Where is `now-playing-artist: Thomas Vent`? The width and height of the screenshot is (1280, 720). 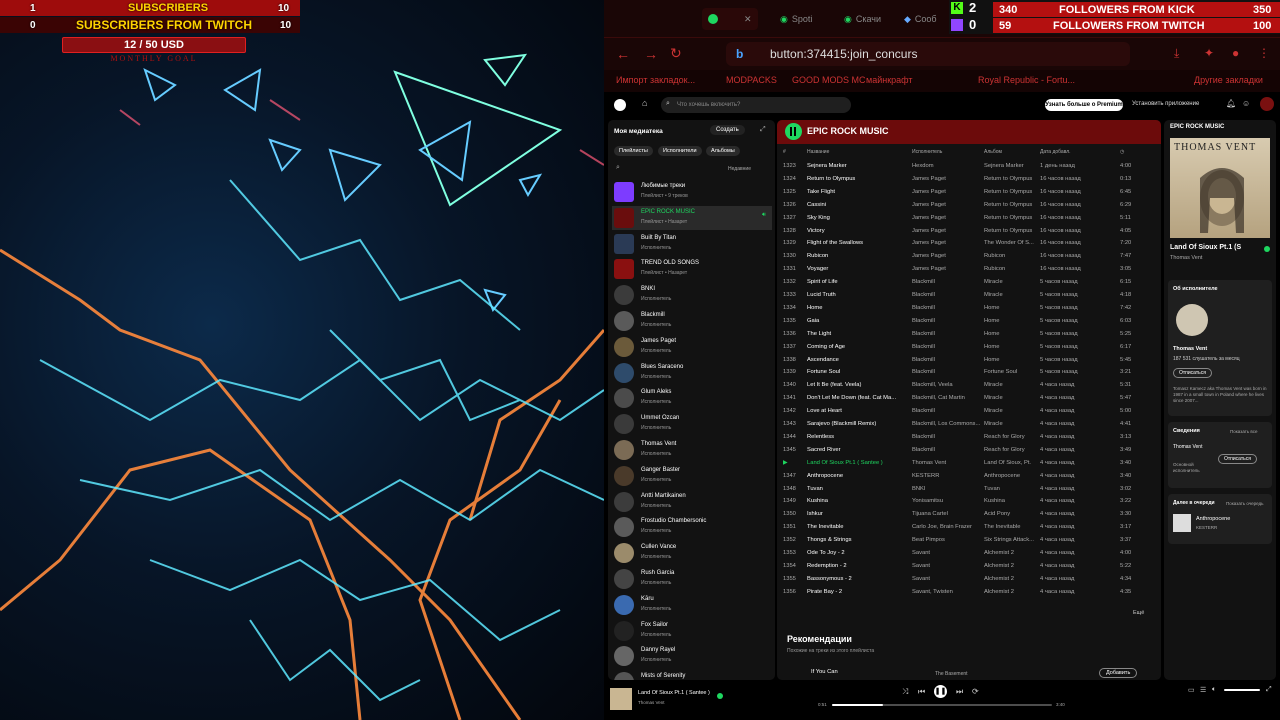 now-playing-artist: Thomas Vent is located at coordinates (1186, 258).